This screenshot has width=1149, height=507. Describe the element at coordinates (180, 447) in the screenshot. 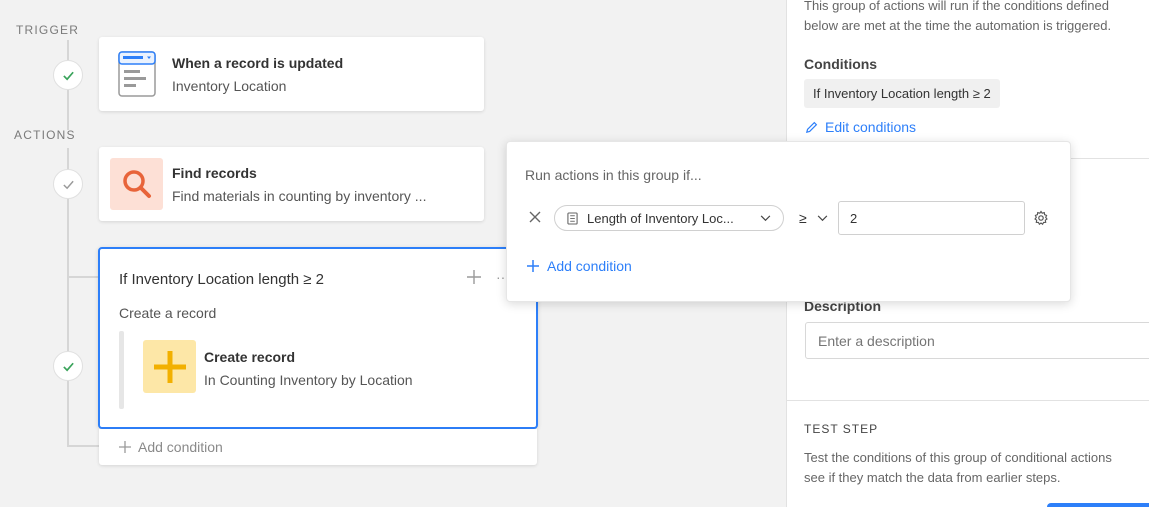

I see `add-condition-label: Add condition` at that location.